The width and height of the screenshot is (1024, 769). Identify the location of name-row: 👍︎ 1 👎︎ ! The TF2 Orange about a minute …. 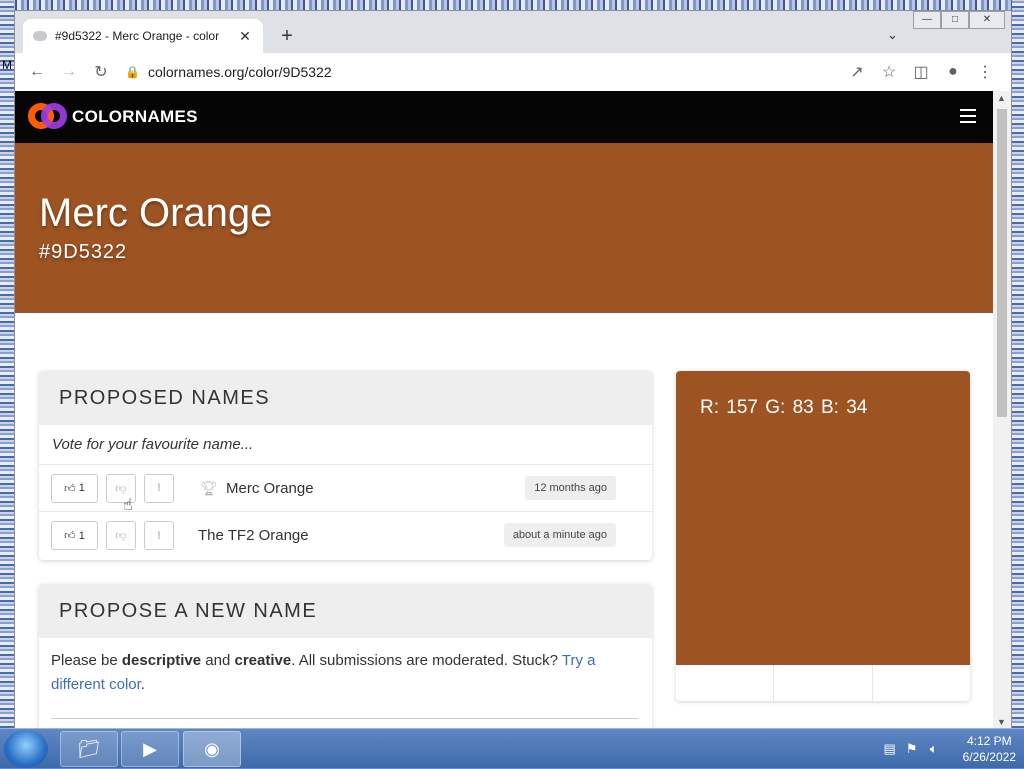
(345, 535).